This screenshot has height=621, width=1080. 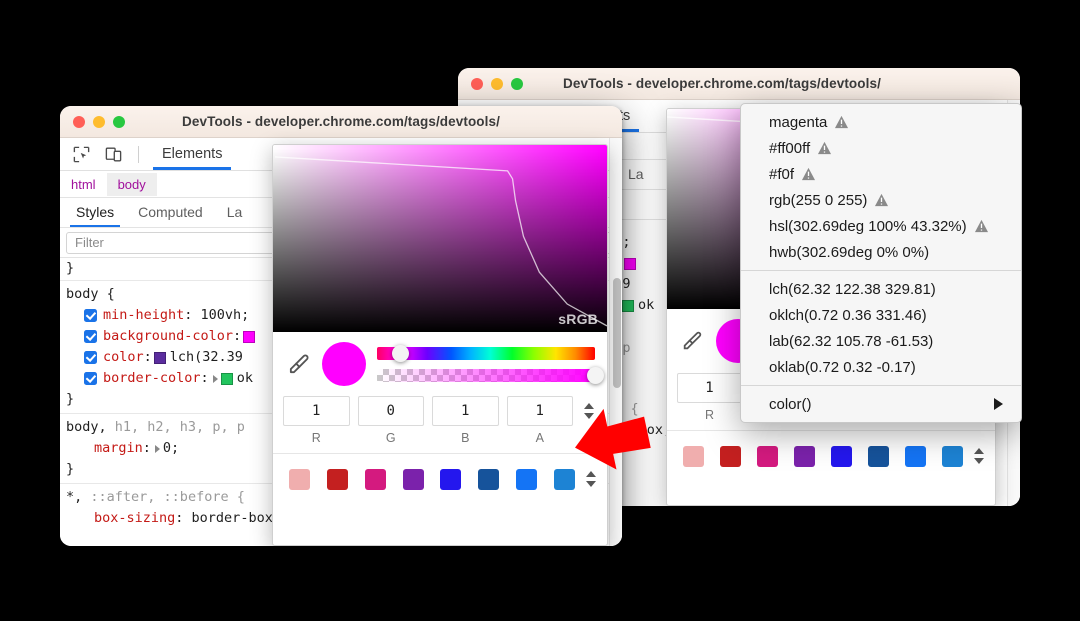 I want to click on menu-item-oklab: oklab(0.72 0.32 -0.17), so click(x=881, y=367).